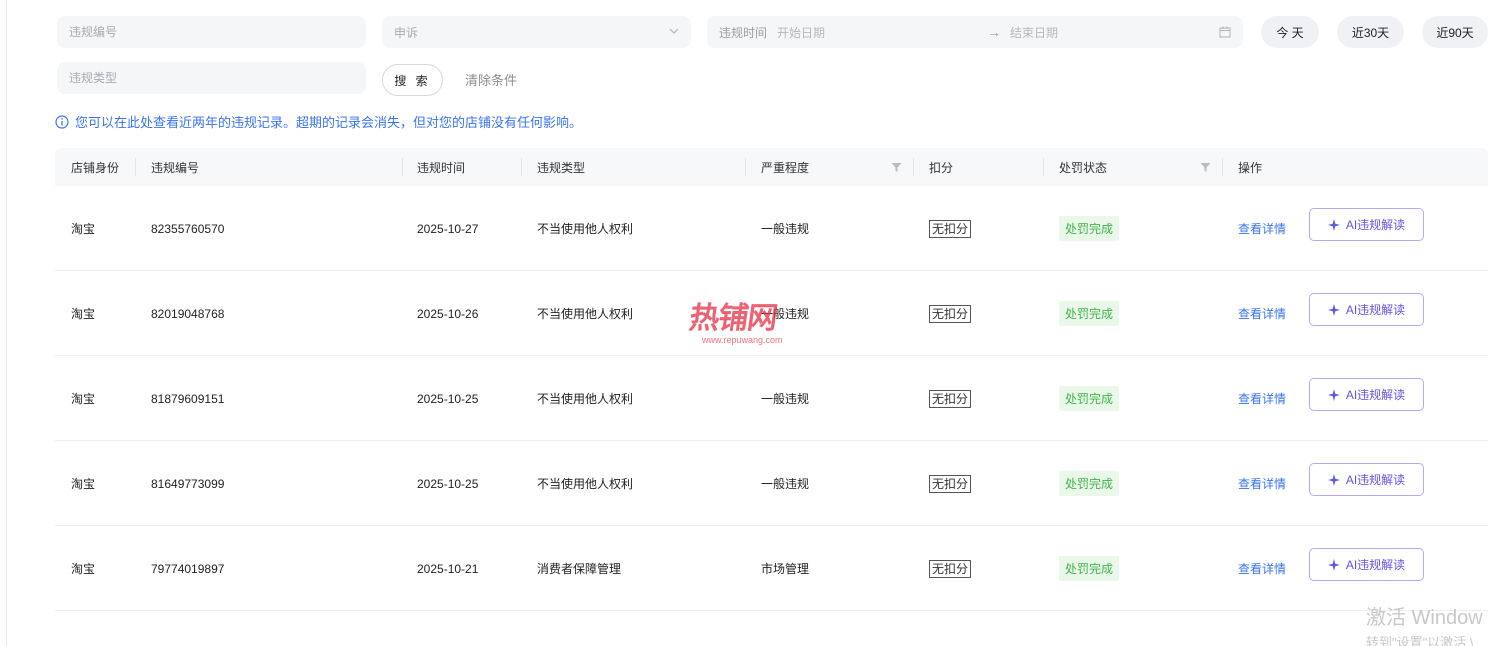 The height and width of the screenshot is (646, 1488). Describe the element at coordinates (1083, 167) in the screenshot. I see `header-status: 处罚状态` at that location.